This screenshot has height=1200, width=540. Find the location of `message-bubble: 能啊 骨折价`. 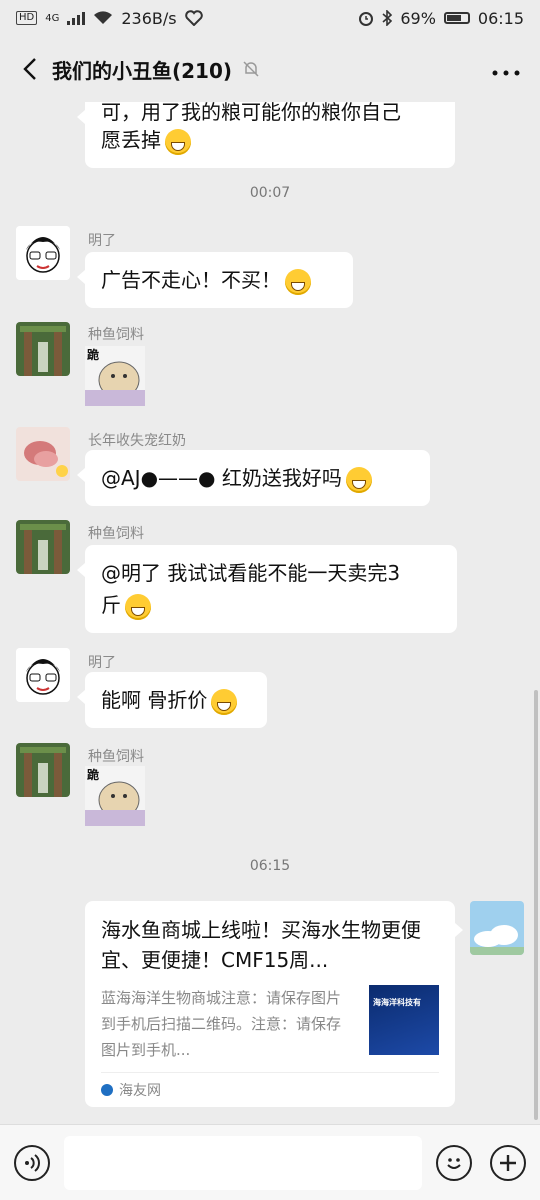

message-bubble: 能啊 骨折价 is located at coordinates (172, 700).